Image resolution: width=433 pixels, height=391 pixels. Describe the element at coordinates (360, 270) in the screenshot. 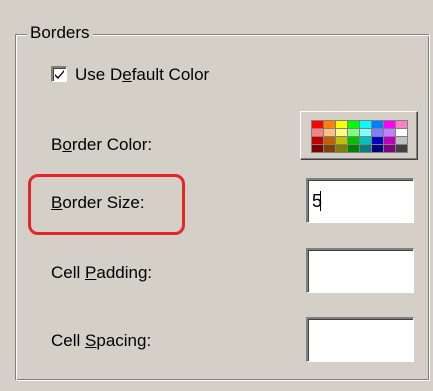

I see `cell-padding-input` at that location.